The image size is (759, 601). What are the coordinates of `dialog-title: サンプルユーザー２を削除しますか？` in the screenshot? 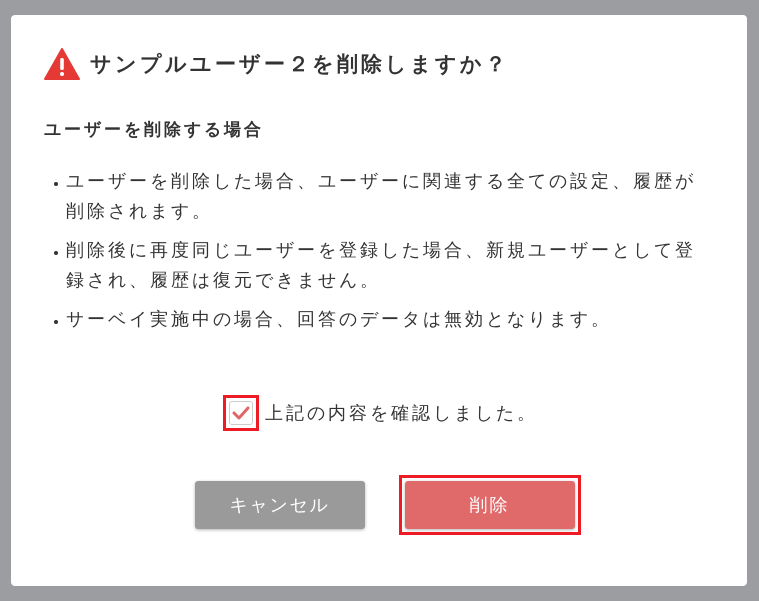 It's located at (299, 64).